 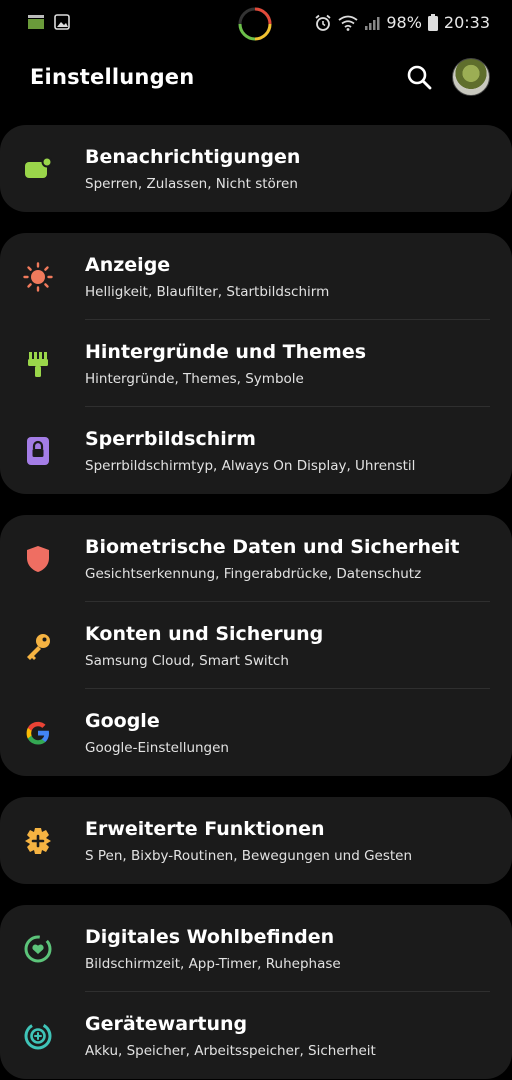 I want to click on item-subtitle: Helligkeit, Blaufilter, Startbildschirm, so click(x=207, y=292).